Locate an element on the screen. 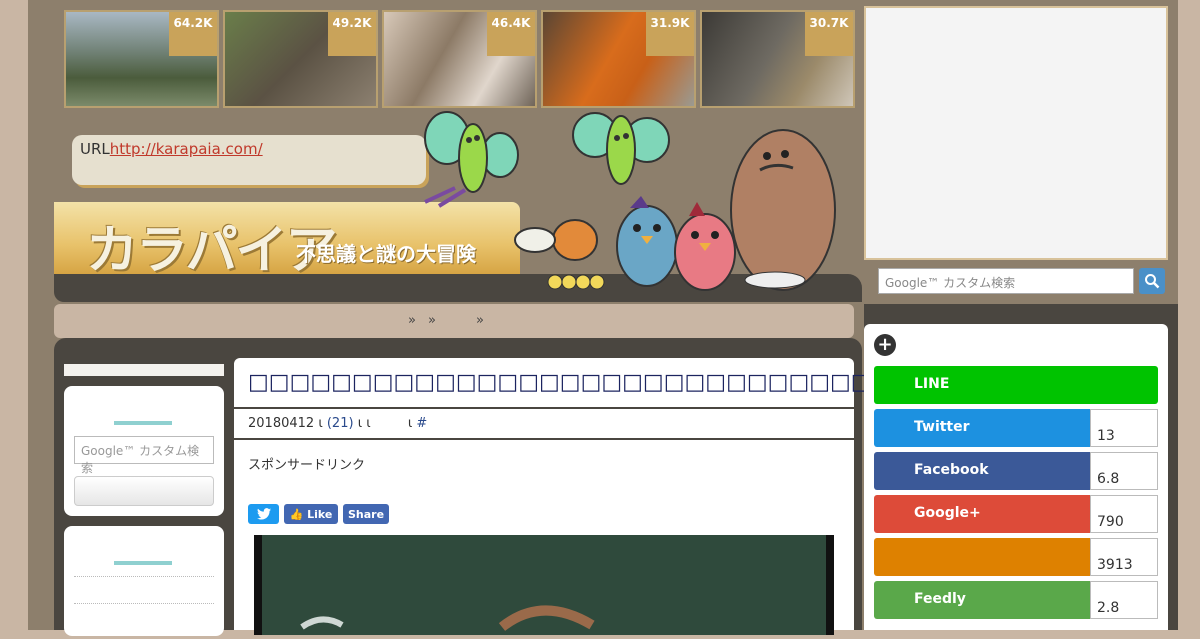  popular-thumbnails: 64.2K 49.2K 46.4K 31.9K 30.7K is located at coordinates (461, 59).